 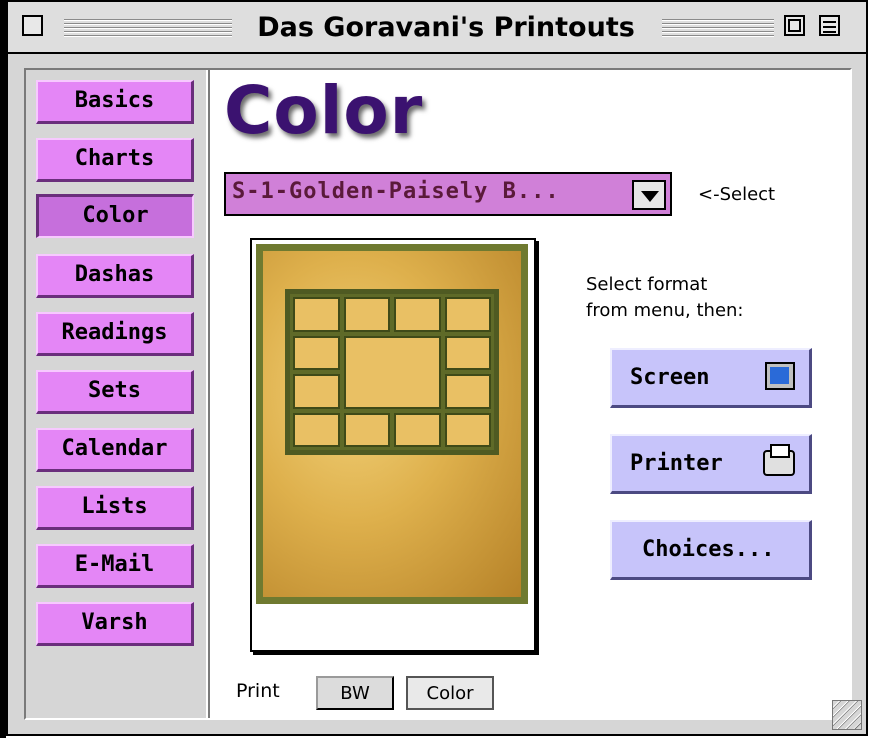 What do you see at coordinates (115, 160) in the screenshot?
I see `nav-button-charts: Charts` at bounding box center [115, 160].